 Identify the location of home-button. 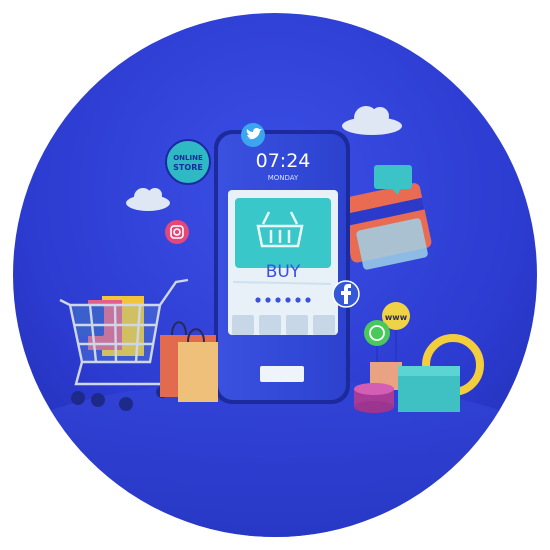
(282, 374).